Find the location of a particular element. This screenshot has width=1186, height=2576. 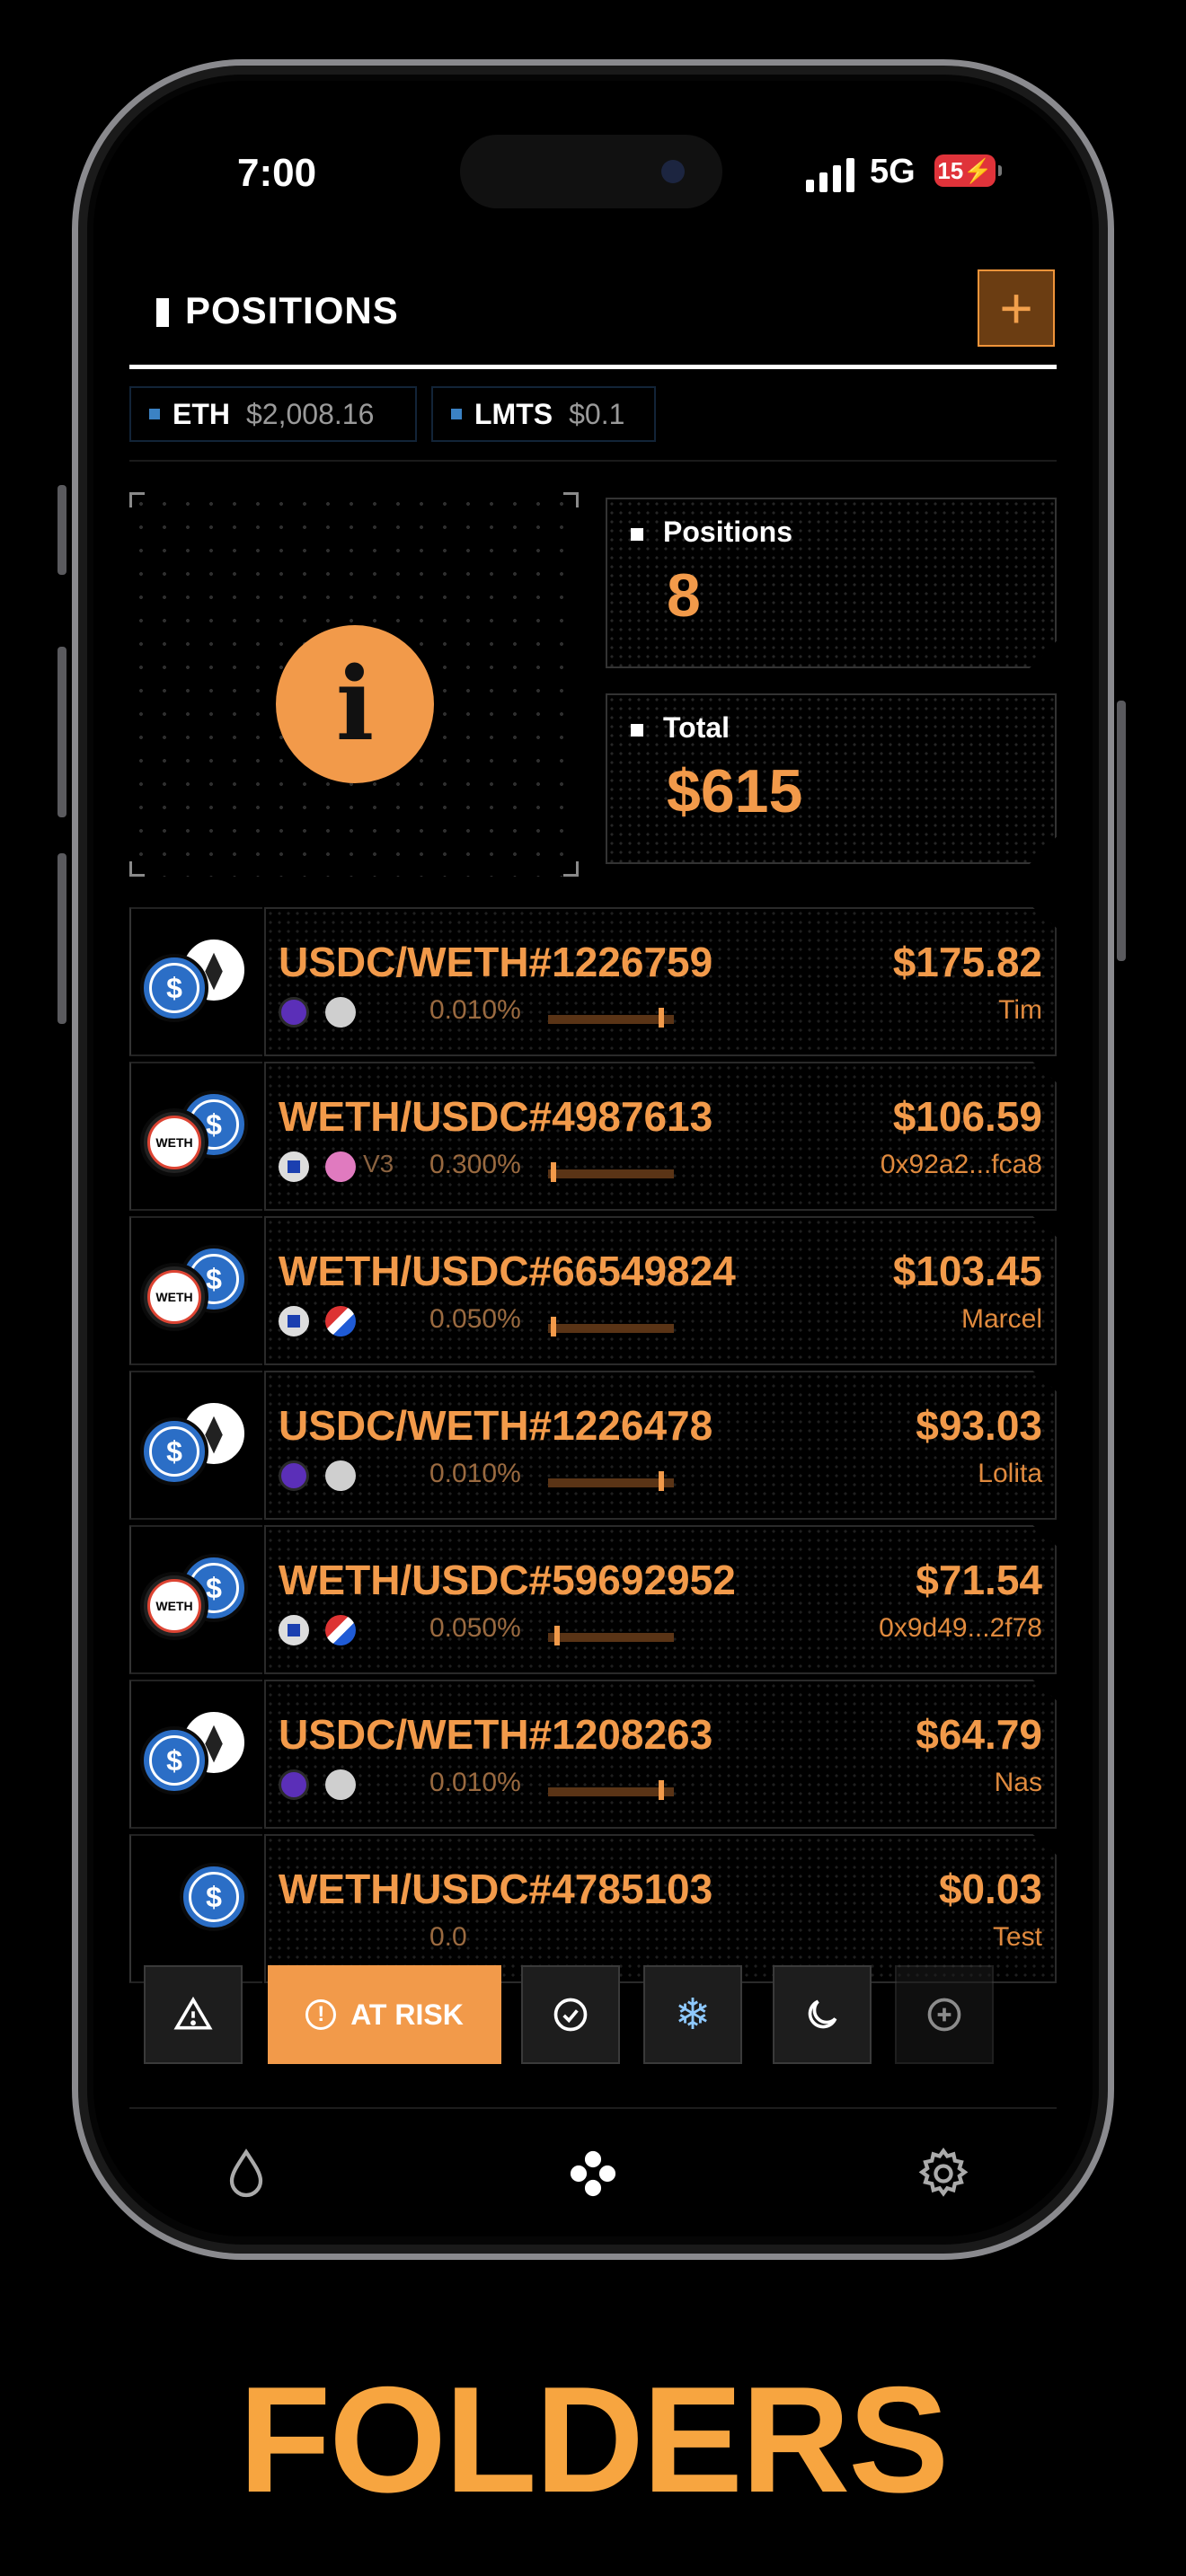

position-owner: 0x9d49...2f78 is located at coordinates (960, 1628).